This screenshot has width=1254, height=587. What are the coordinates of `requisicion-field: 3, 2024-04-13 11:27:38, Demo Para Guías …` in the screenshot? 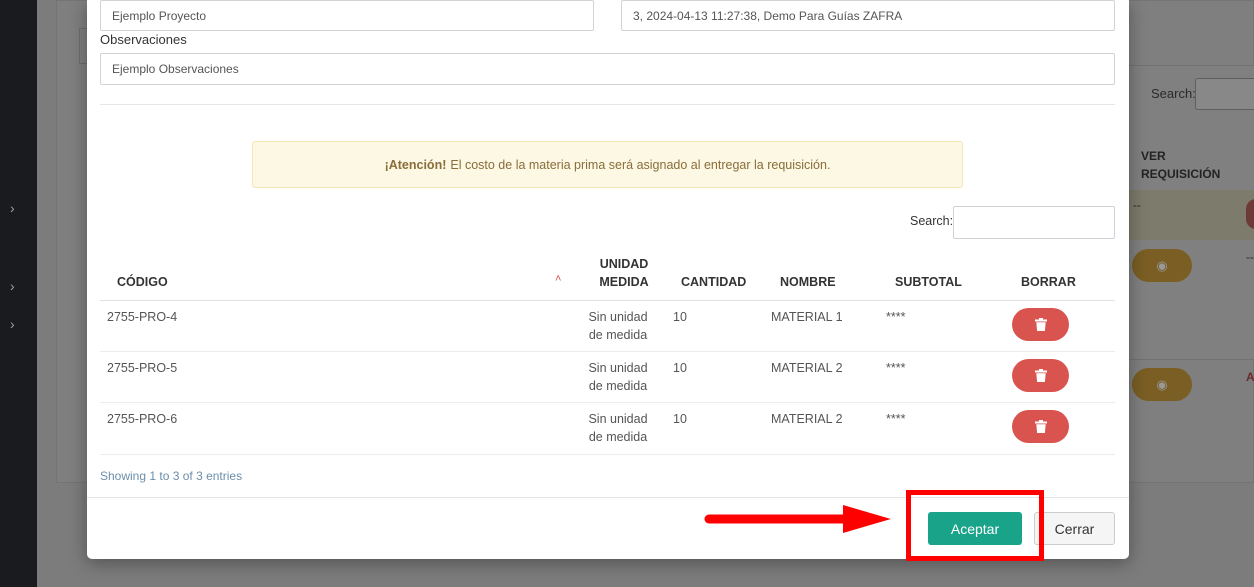 It's located at (868, 15).